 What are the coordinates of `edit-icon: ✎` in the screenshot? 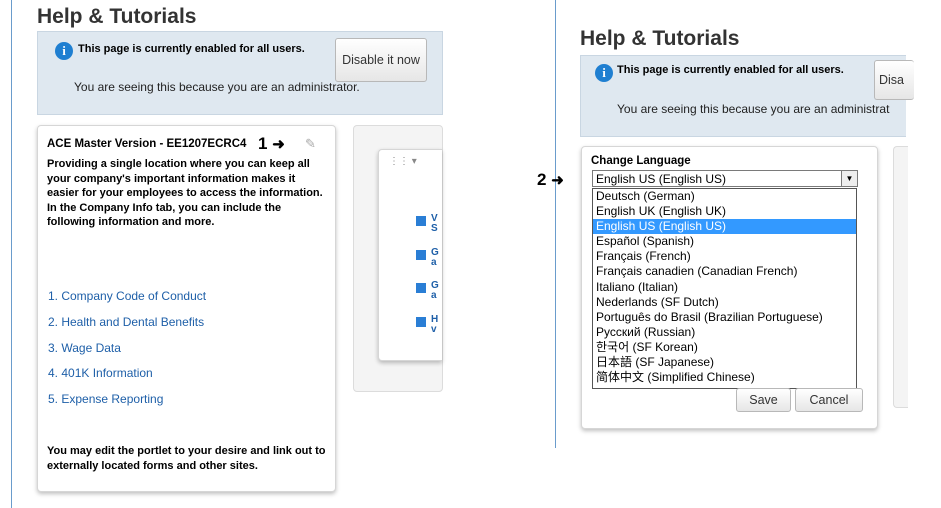 It's located at (312, 143).